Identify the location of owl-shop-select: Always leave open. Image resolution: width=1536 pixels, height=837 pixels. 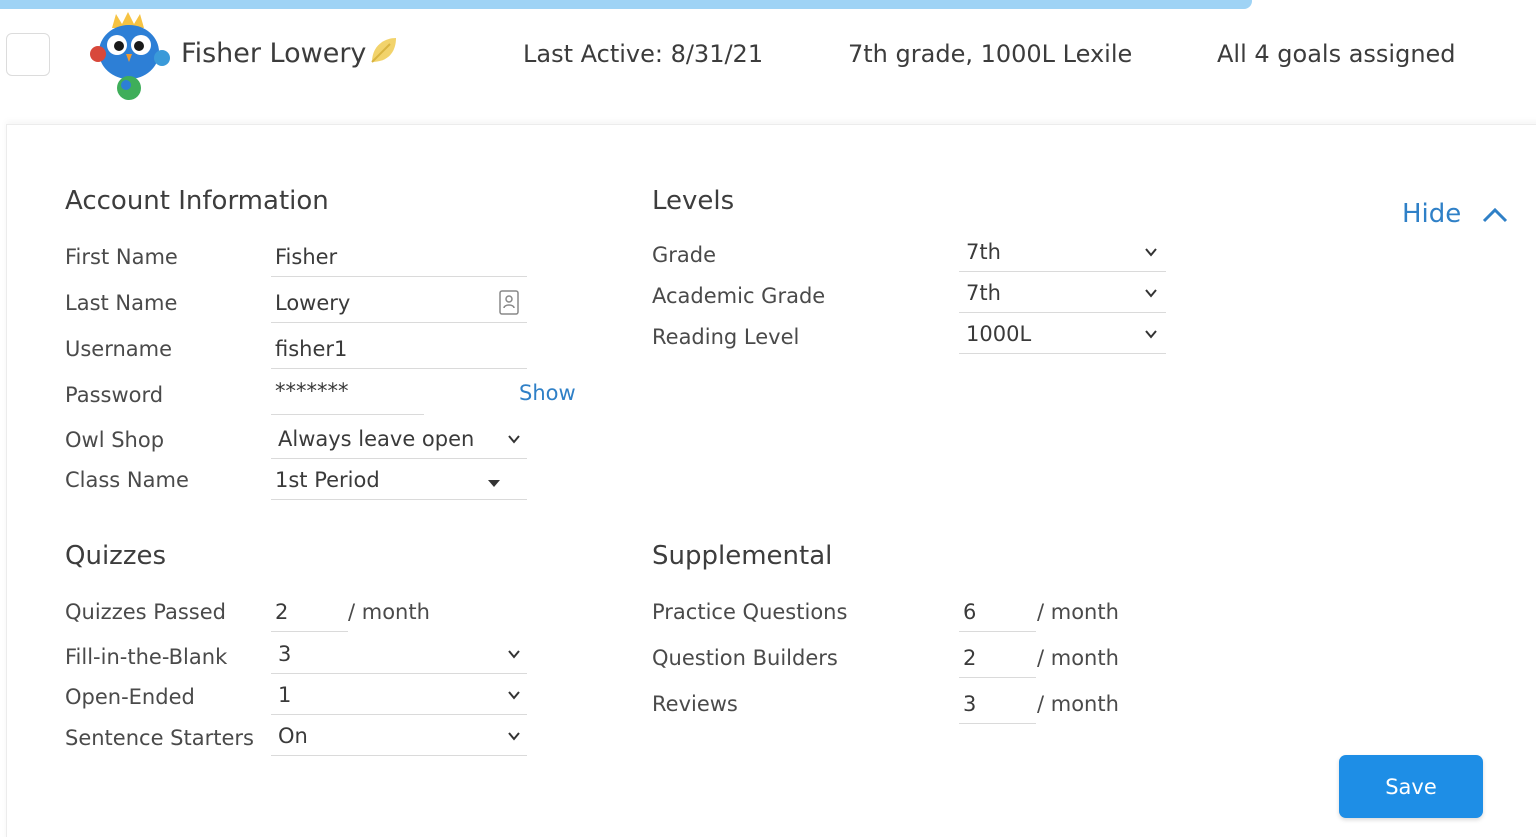
(399, 438).